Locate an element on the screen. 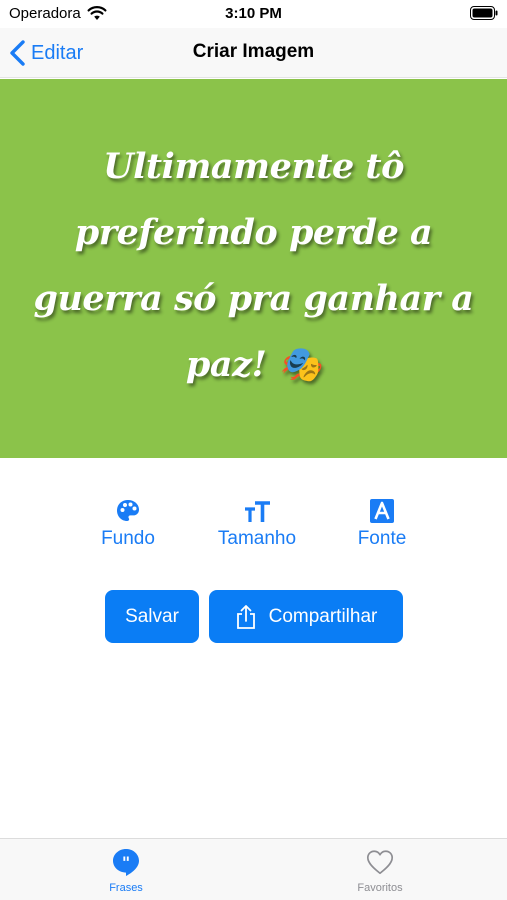  page-title: Criar Imagem is located at coordinates (253, 51).